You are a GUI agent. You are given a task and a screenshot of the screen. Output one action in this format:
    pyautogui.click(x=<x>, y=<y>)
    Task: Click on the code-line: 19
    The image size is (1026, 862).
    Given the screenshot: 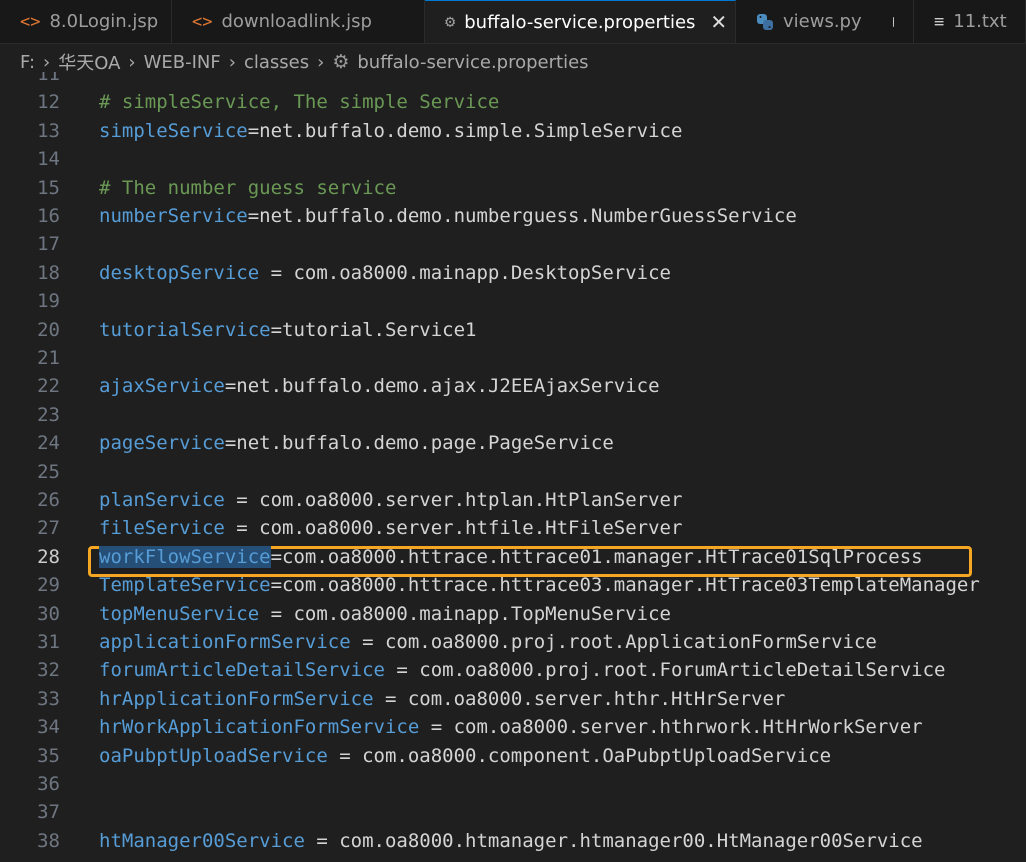 What is the action you would take?
    pyautogui.click(x=513, y=301)
    